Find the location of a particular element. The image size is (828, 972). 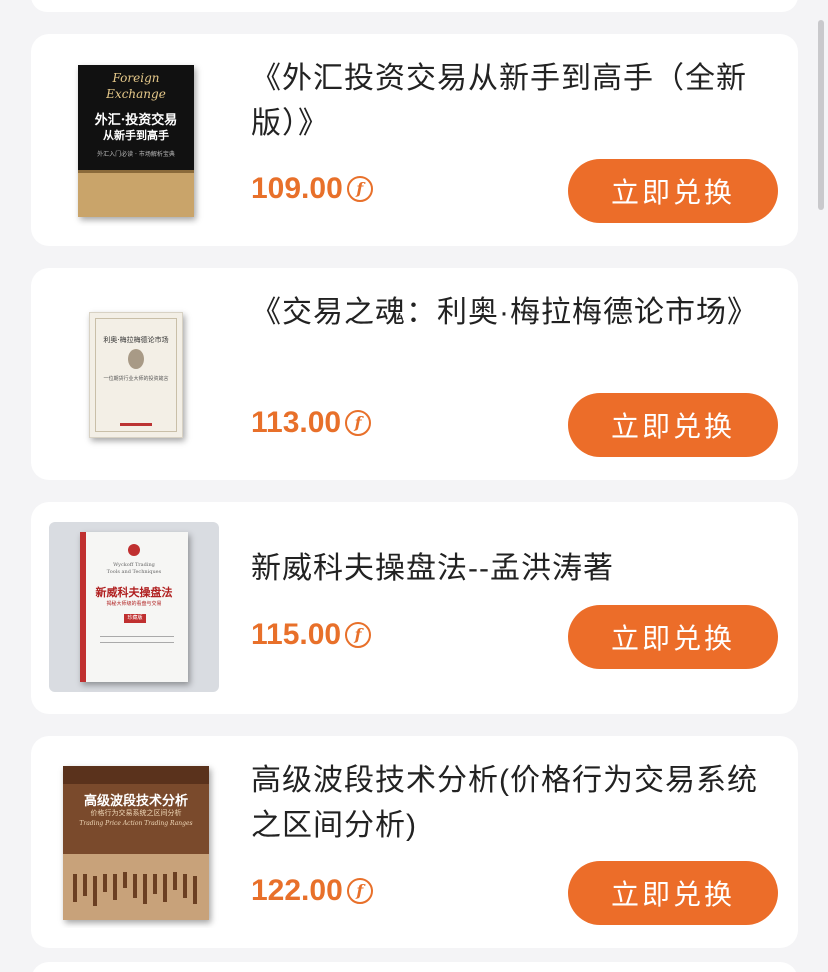

book-cover-art: 利奥·梅拉梅德论市场 一位期货行业大师的投资箴言 is located at coordinates (136, 375).